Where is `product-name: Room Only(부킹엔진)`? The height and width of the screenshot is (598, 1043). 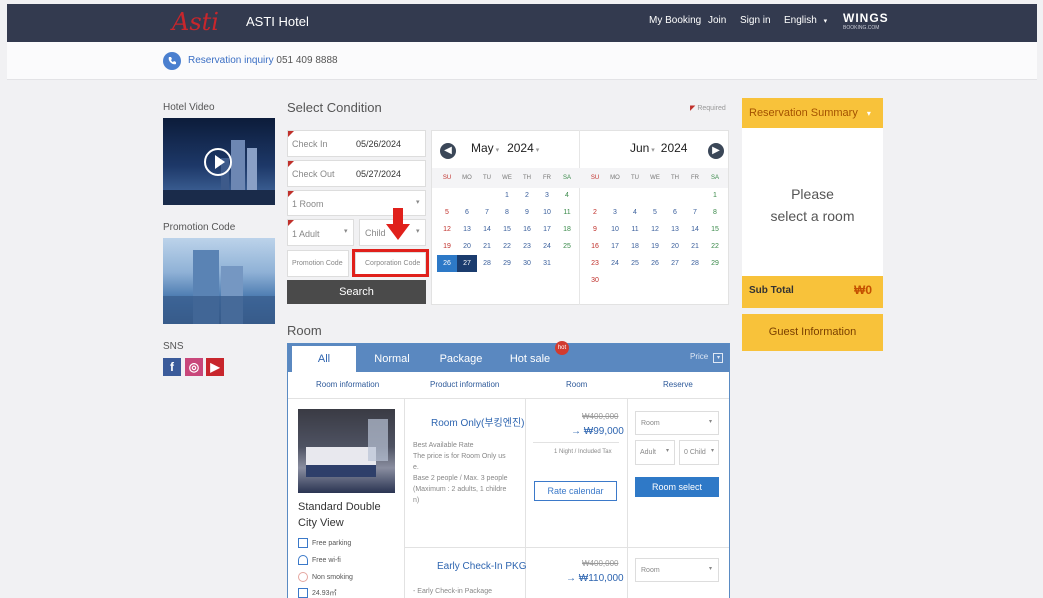 product-name: Room Only(부킹엔진) is located at coordinates (477, 421).